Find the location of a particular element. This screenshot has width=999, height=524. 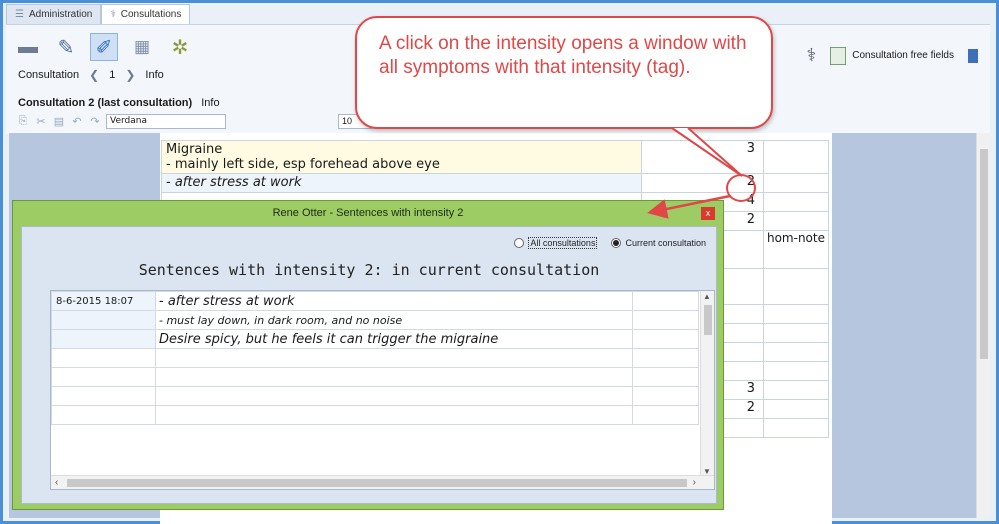

toolbar-icons: ▬ ✎ ✐ ▦ ✲ is located at coordinates (104, 47).